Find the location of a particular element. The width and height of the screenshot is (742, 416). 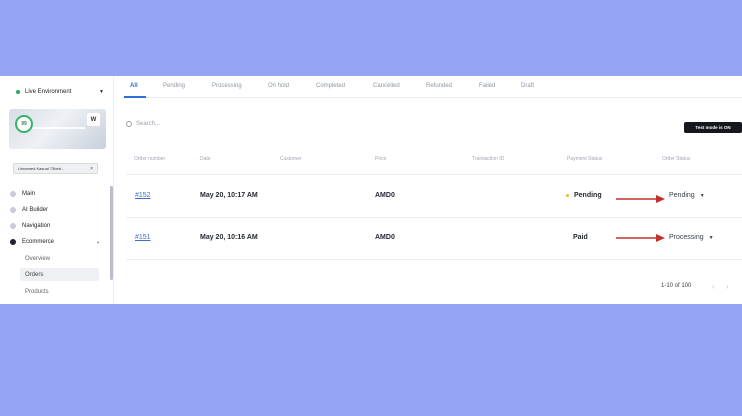

sidebar-subitem-orders: Orders is located at coordinates (59, 274).